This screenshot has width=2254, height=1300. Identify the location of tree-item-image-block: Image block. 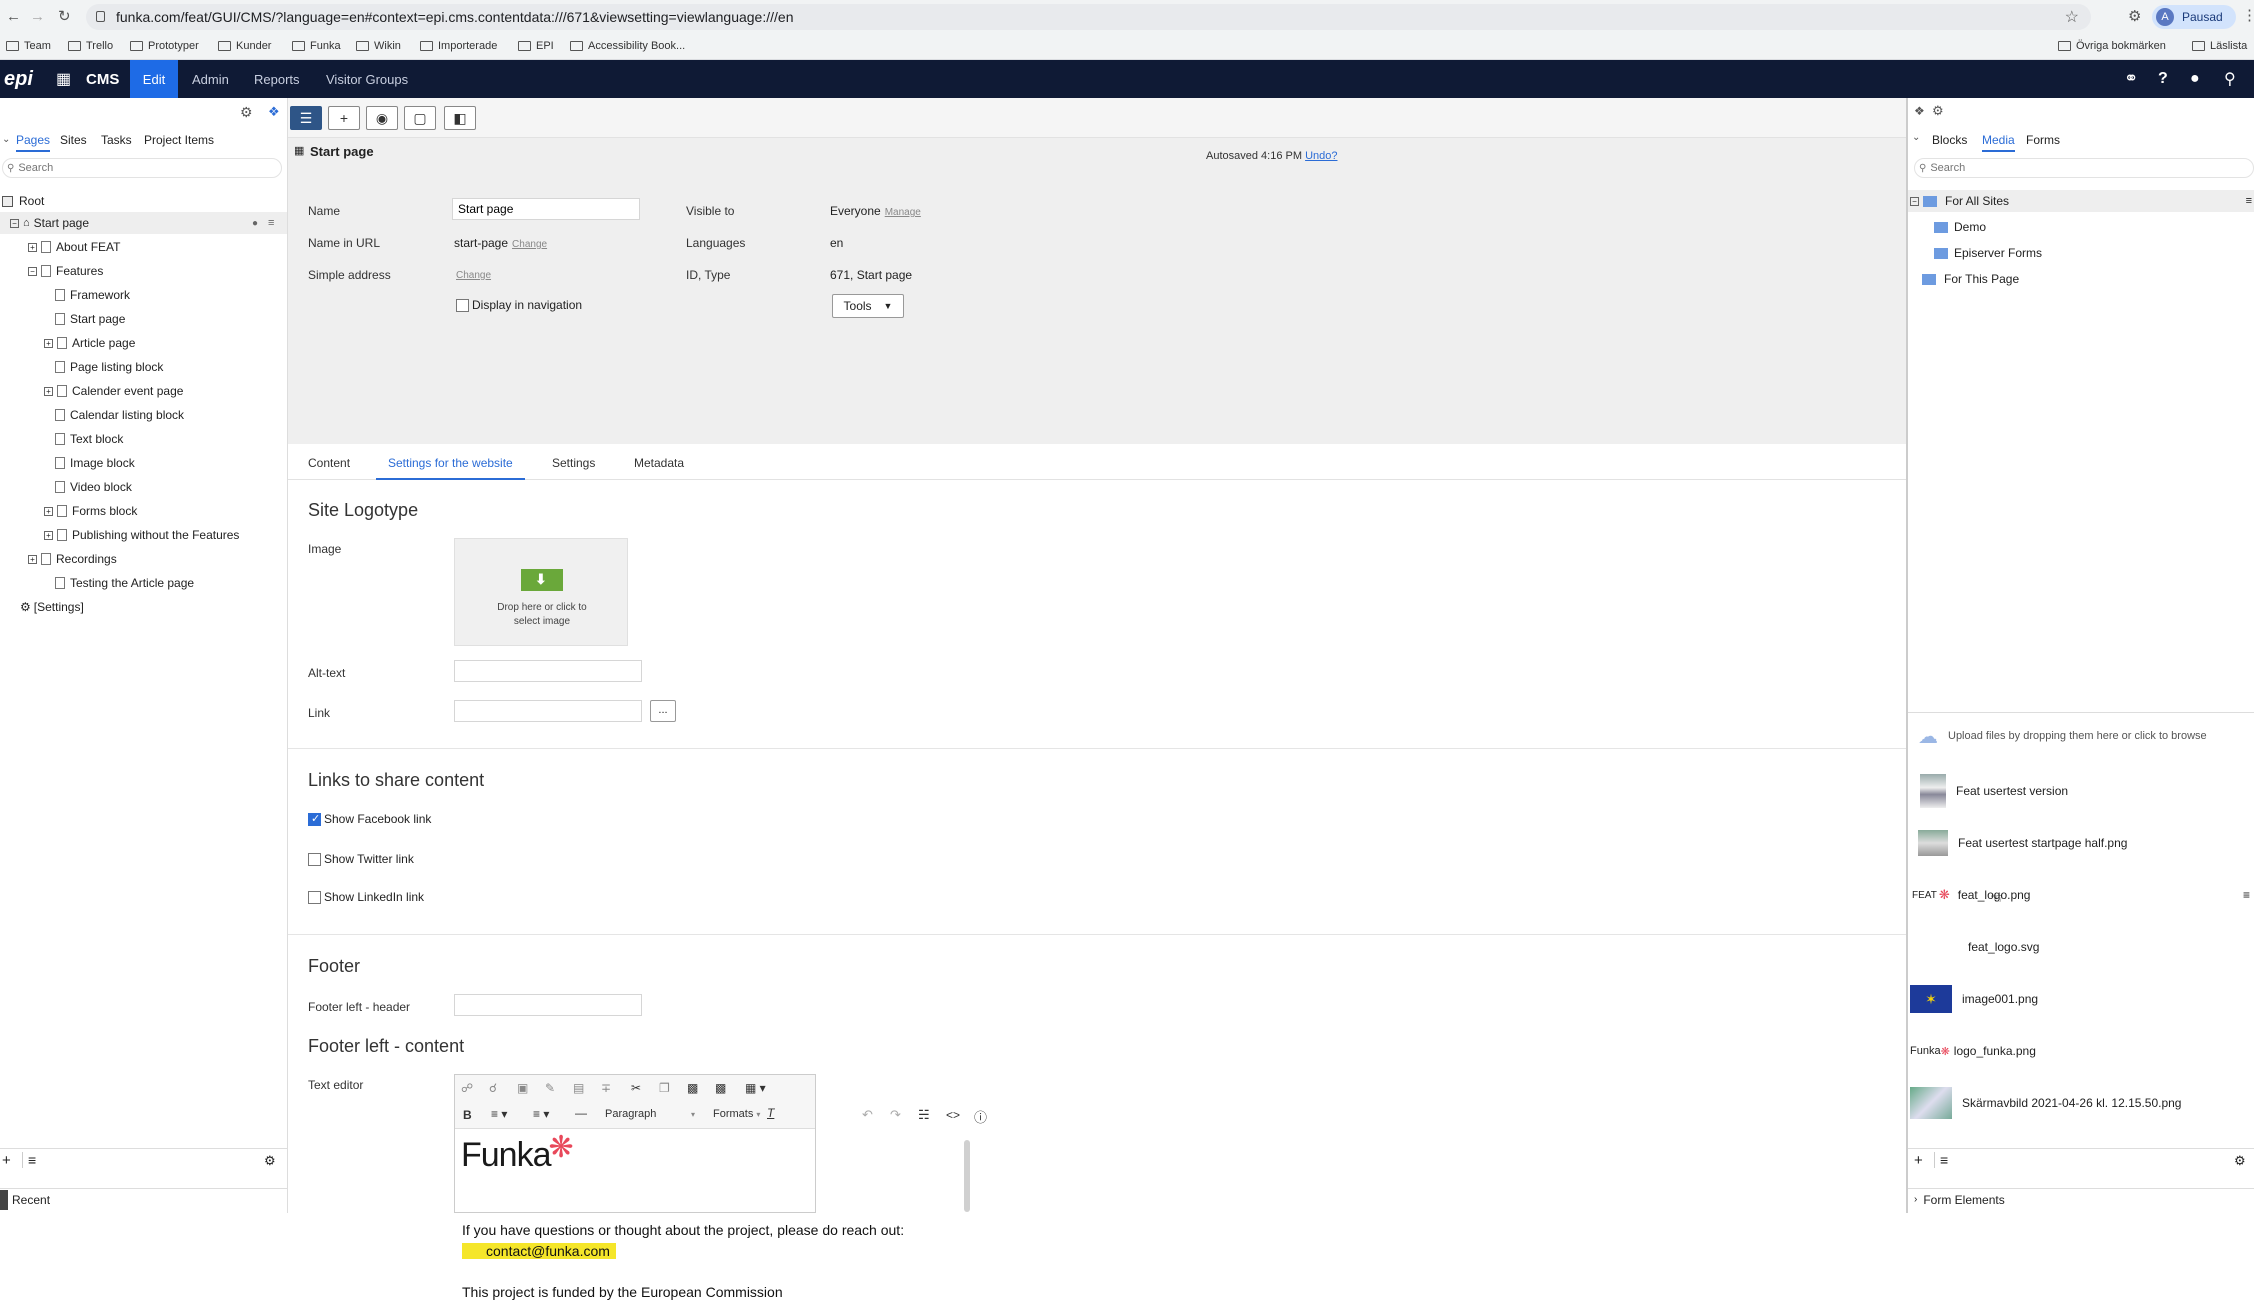
(95, 463).